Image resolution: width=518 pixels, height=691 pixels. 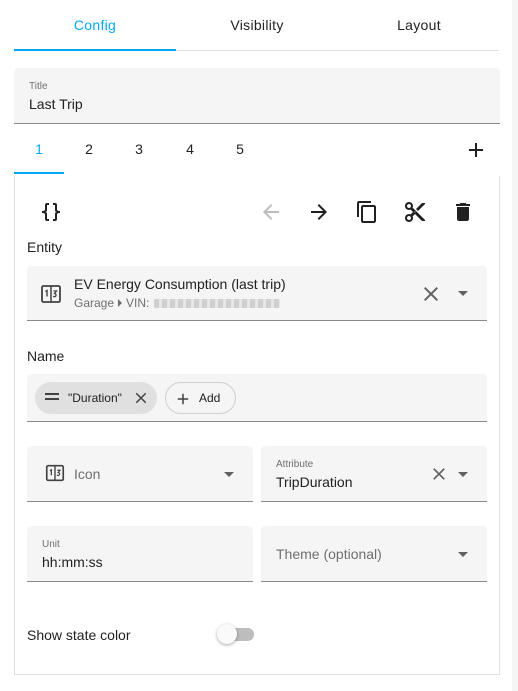 I want to click on tab-layout: Layout, so click(x=419, y=25).